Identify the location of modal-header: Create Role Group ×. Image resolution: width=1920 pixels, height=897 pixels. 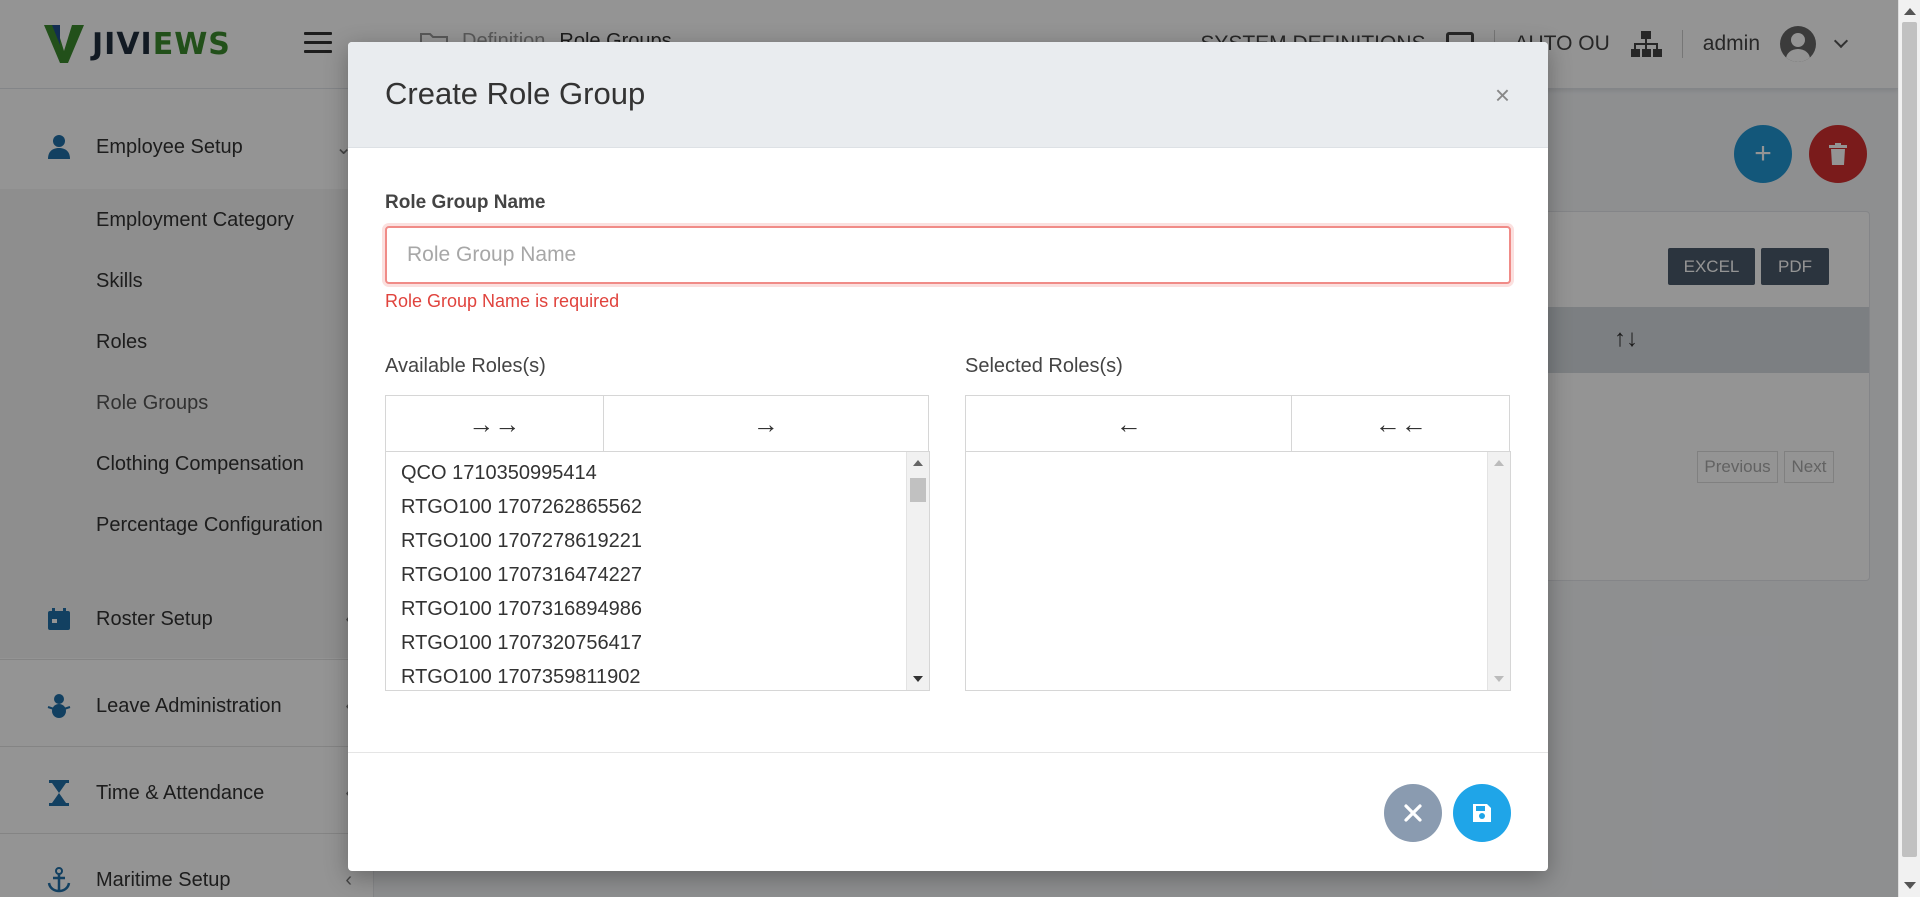
(948, 95).